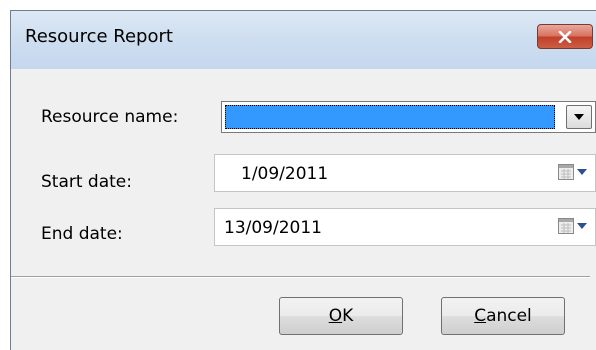 This screenshot has width=596, height=350. What do you see at coordinates (82, 234) in the screenshot?
I see `end-date-label: End date:` at bounding box center [82, 234].